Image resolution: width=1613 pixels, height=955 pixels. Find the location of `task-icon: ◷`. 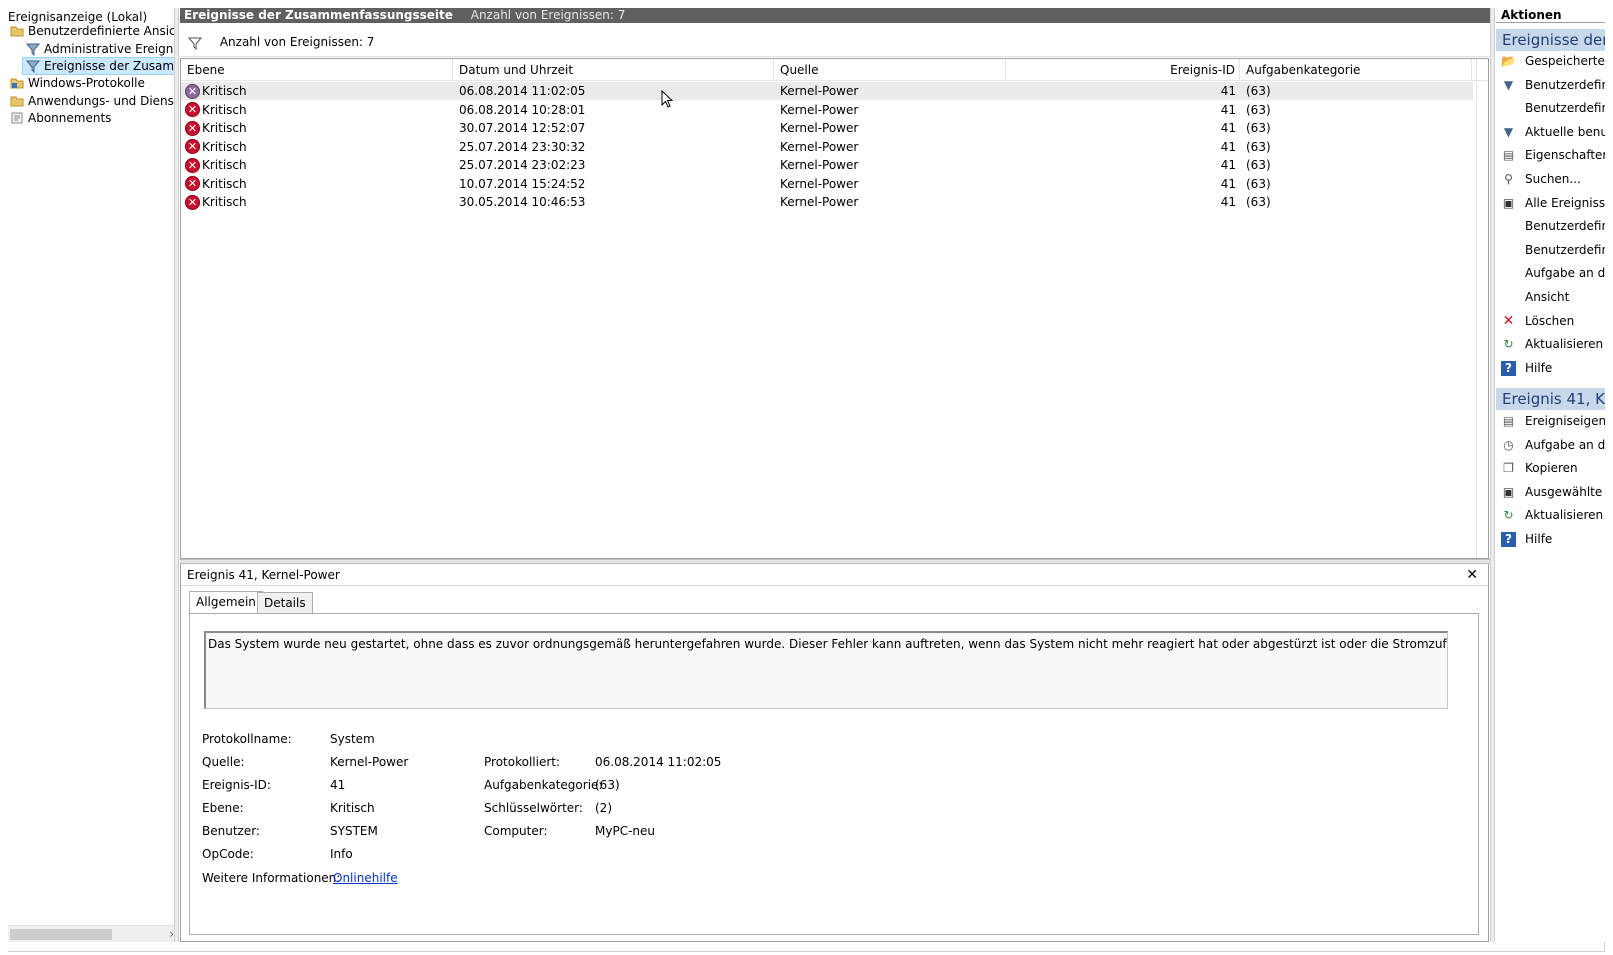

task-icon: ◷ is located at coordinates (1508, 444).